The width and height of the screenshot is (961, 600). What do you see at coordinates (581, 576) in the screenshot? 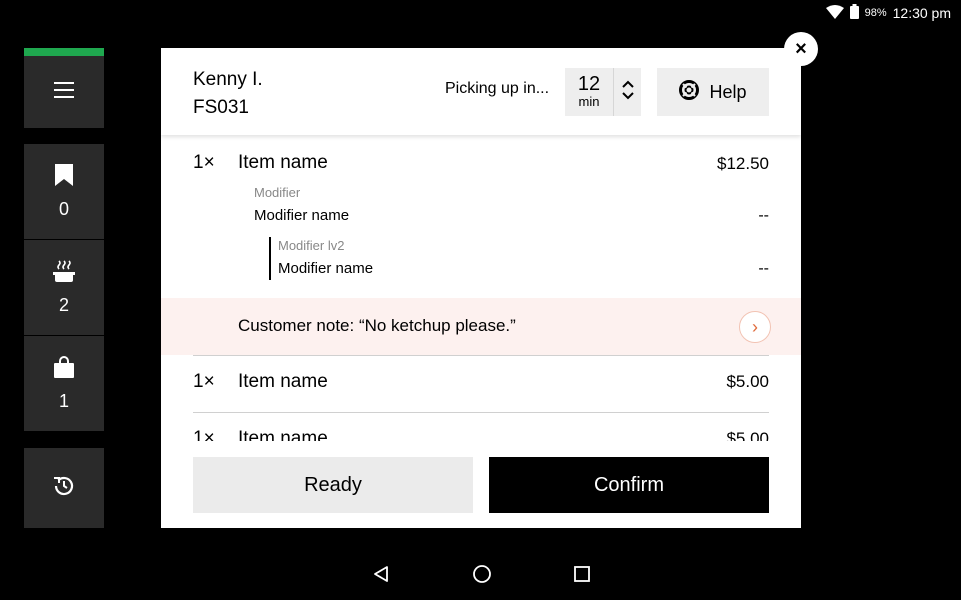
I see `recents-icon` at bounding box center [581, 576].